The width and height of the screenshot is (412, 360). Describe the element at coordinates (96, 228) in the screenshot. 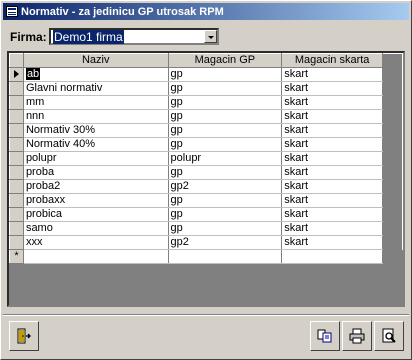

I see `cell-naziv: samo` at that location.